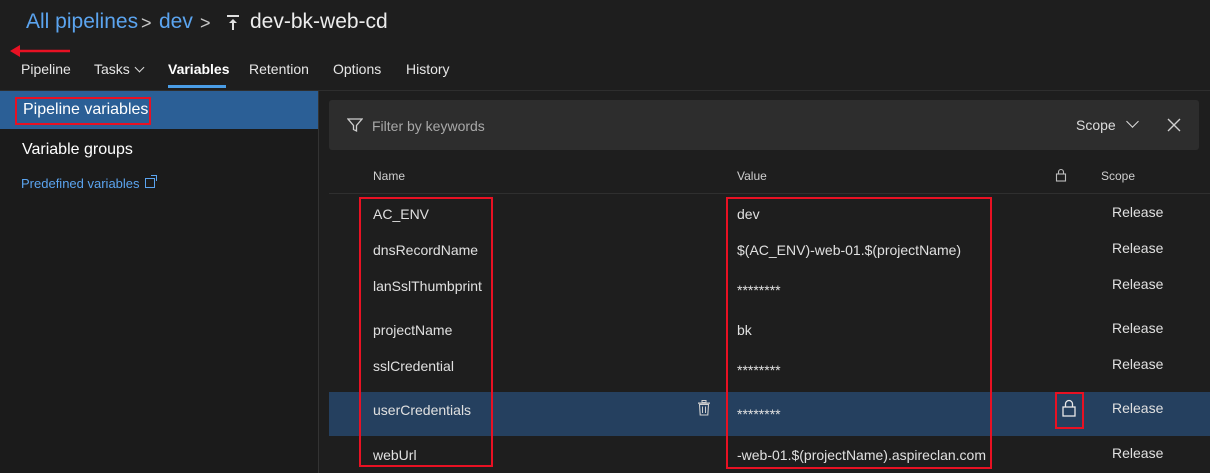 The image size is (1210, 473). What do you see at coordinates (112, 69) in the screenshot?
I see `tab-tasks-label: Tasks` at bounding box center [112, 69].